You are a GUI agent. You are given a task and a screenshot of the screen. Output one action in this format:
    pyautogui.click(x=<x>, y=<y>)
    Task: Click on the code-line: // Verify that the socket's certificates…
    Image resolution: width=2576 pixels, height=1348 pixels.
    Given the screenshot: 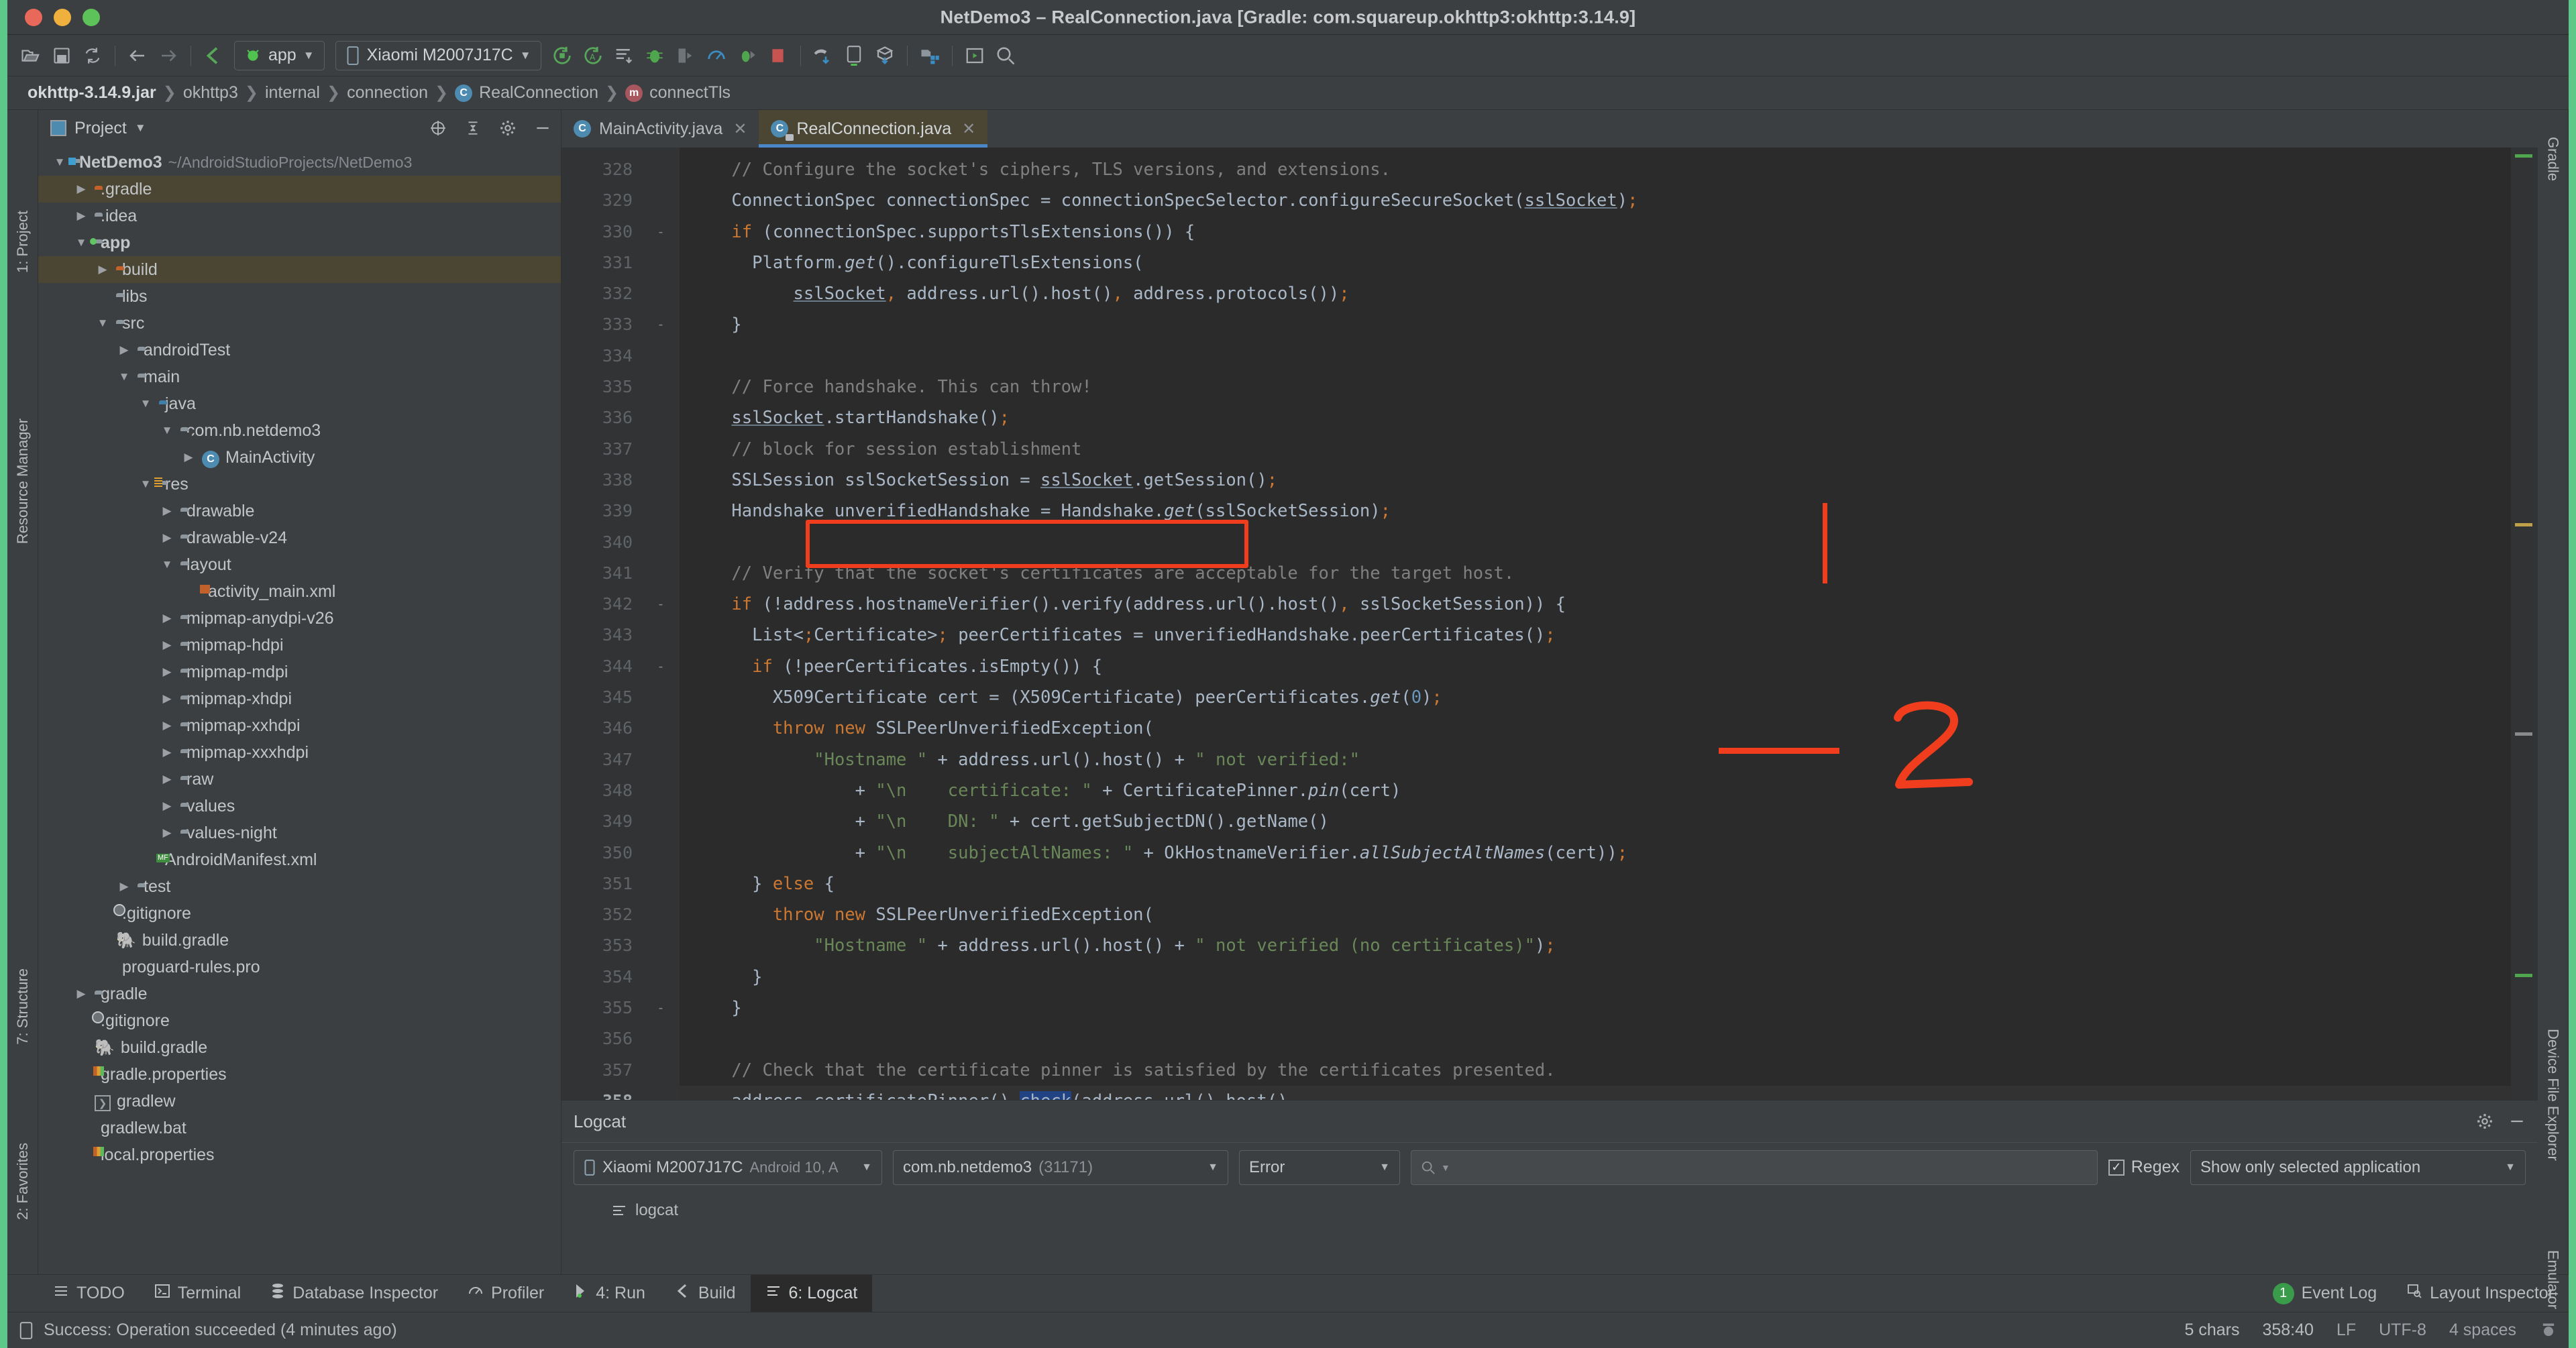 What is the action you would take?
    pyautogui.click(x=1595, y=573)
    